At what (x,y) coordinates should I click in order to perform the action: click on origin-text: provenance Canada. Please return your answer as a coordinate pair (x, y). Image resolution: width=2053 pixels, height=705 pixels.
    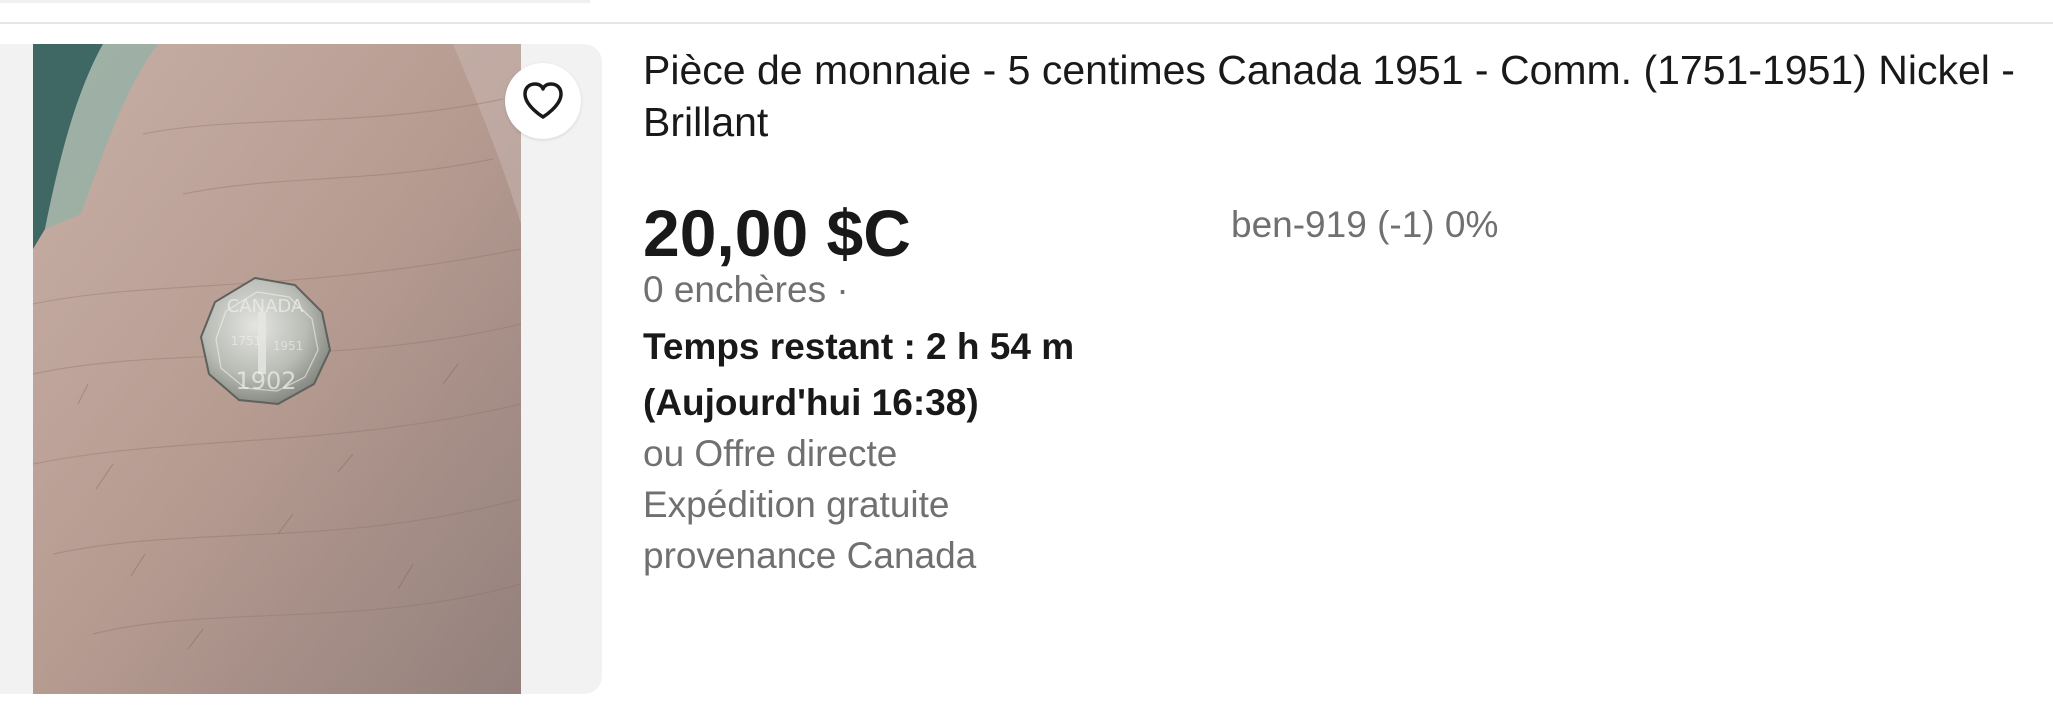
    Looking at the image, I should click on (810, 555).